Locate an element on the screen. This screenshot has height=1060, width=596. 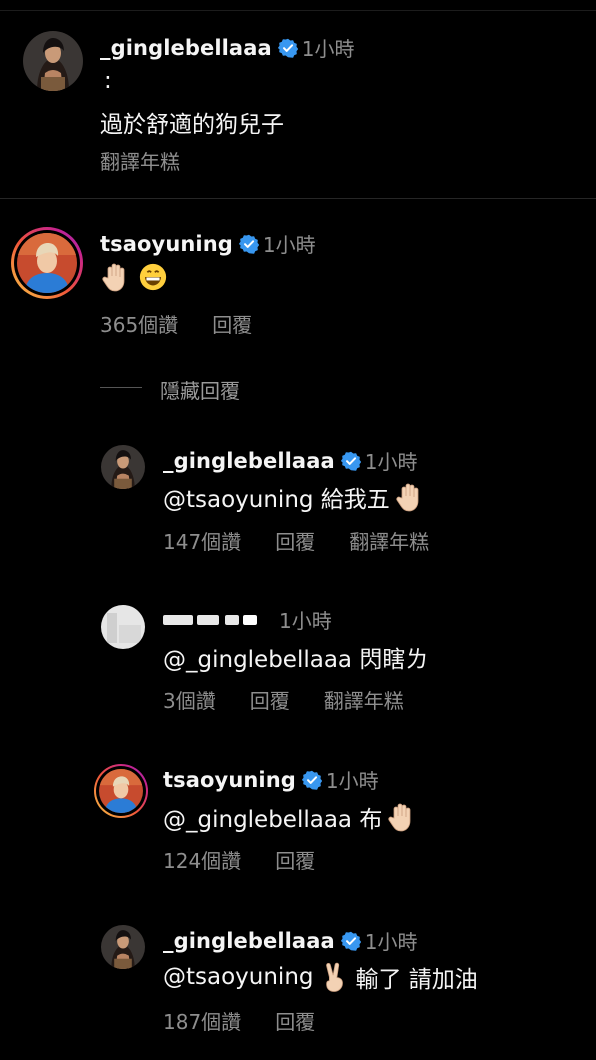
victory-hand-icon is located at coordinates (335, 977).